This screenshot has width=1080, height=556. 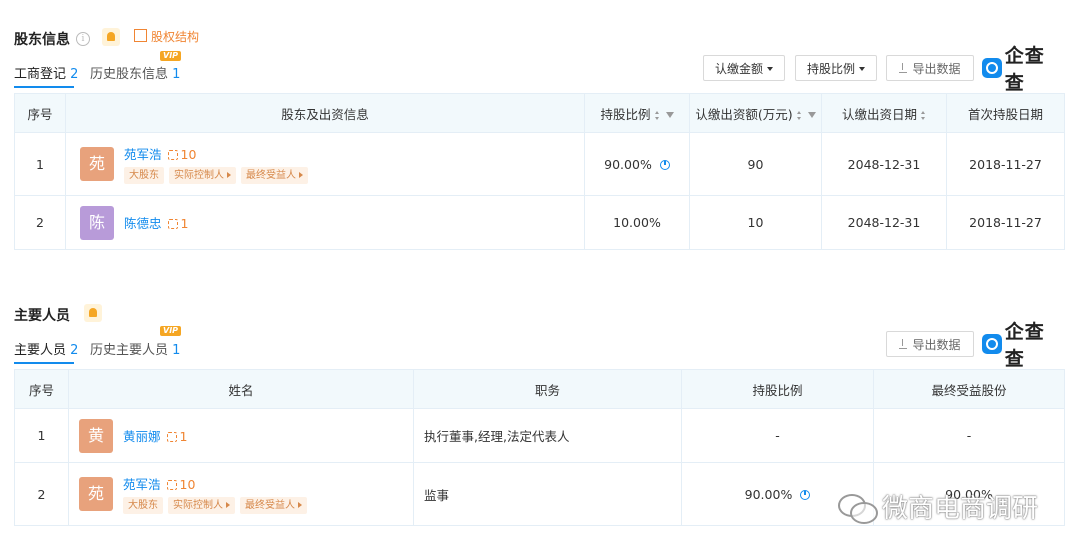 I want to click on table-row: 1 黄 黄丽娜 1 执行董事,经理,法定代表人 - -, so click(x=539, y=435).